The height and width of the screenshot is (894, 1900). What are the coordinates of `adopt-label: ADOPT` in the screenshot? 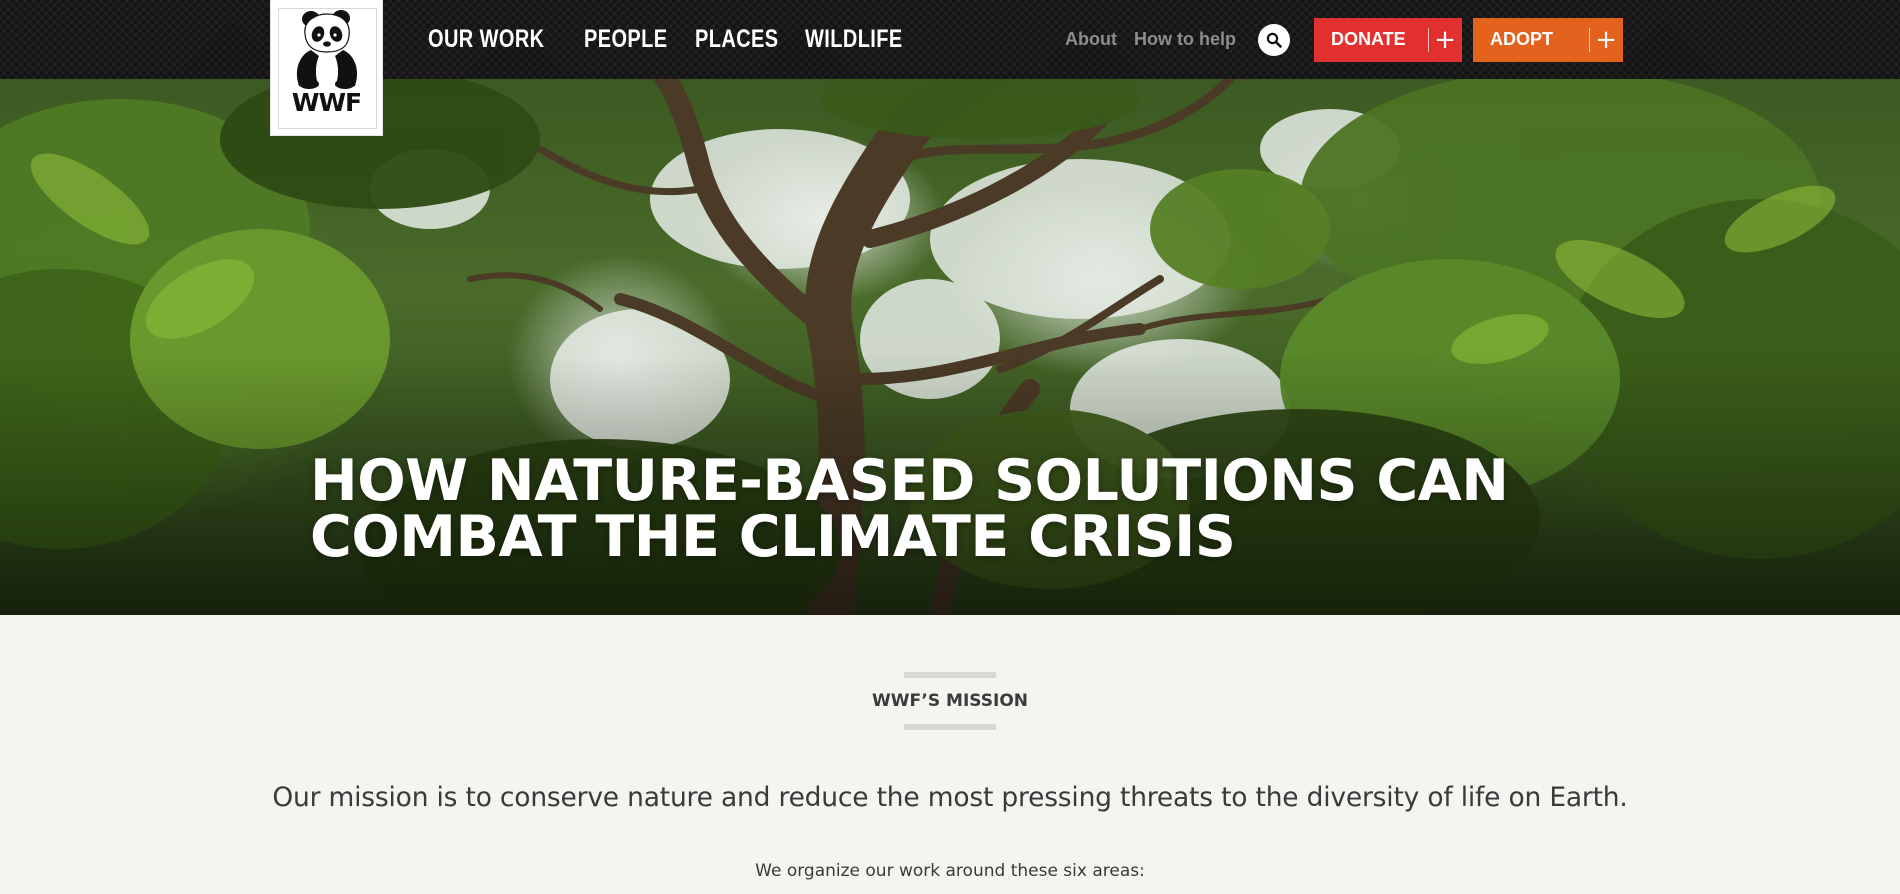 It's located at (1521, 39).